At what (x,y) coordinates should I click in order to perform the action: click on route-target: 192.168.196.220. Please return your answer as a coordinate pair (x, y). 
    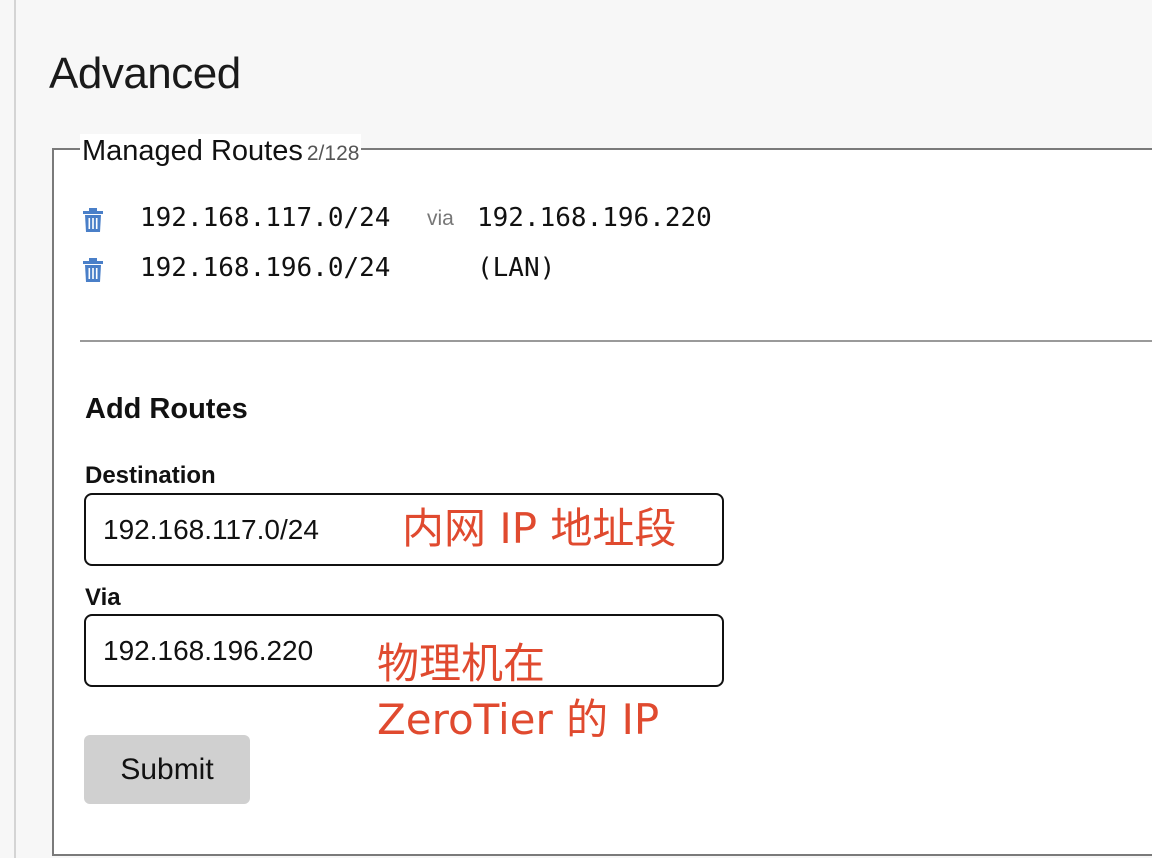
    Looking at the image, I should click on (594, 218).